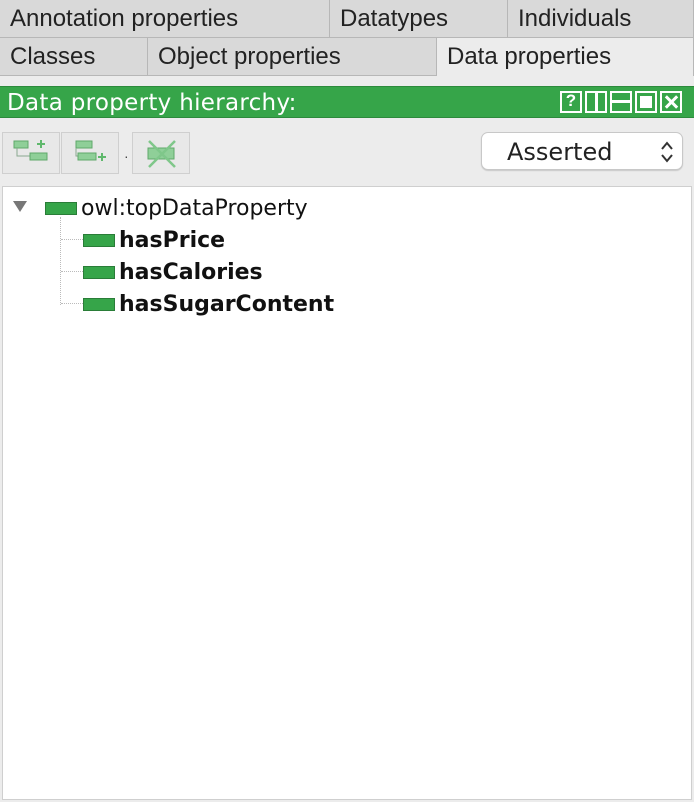 Image resolution: width=694 pixels, height=802 pixels. Describe the element at coordinates (565, 57) in the screenshot. I see `tab-data-properties: Data properties` at that location.